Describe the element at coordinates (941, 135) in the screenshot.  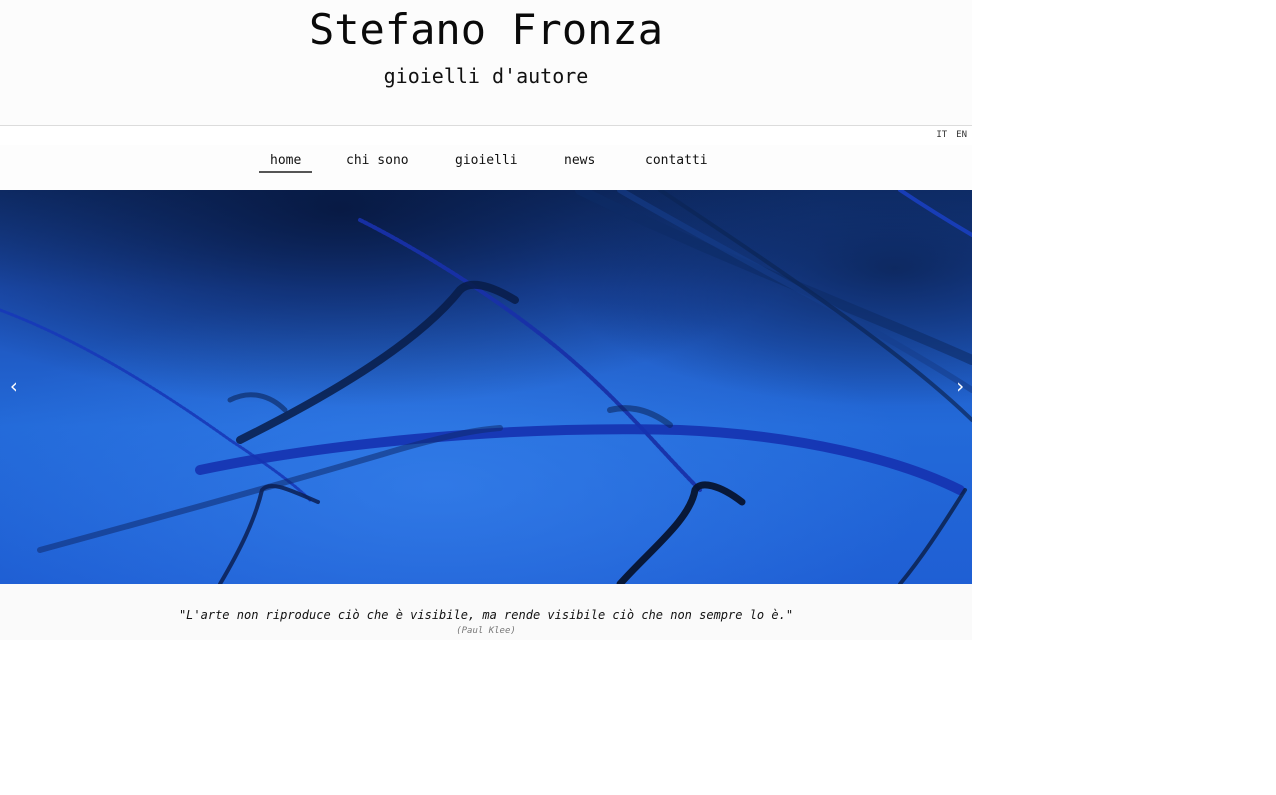
I see `language-it: IT` at that location.